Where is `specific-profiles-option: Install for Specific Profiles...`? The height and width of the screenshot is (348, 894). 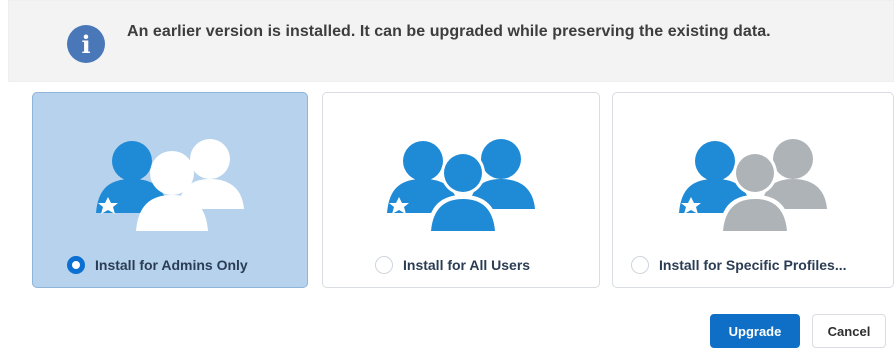 specific-profiles-option: Install for Specific Profiles... is located at coordinates (739, 265).